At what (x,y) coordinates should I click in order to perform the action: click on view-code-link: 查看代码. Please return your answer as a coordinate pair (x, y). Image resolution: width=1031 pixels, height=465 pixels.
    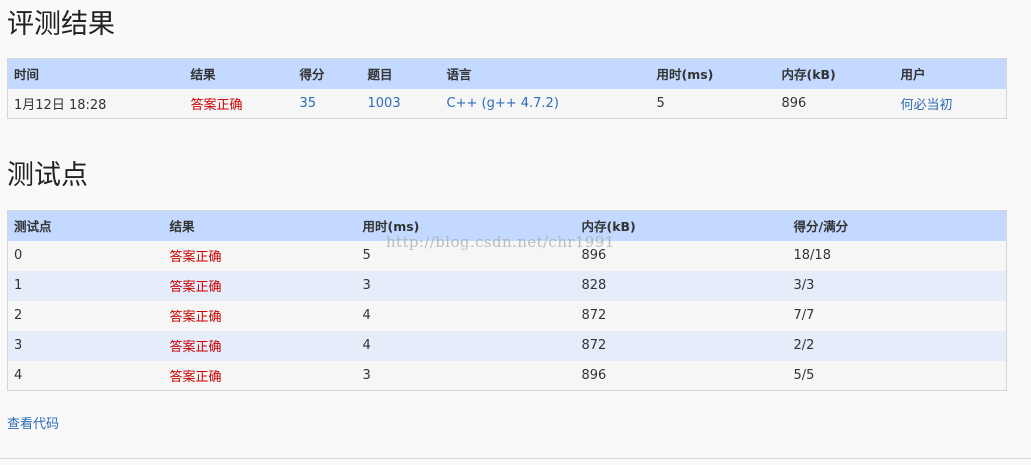
    Looking at the image, I should click on (33, 422).